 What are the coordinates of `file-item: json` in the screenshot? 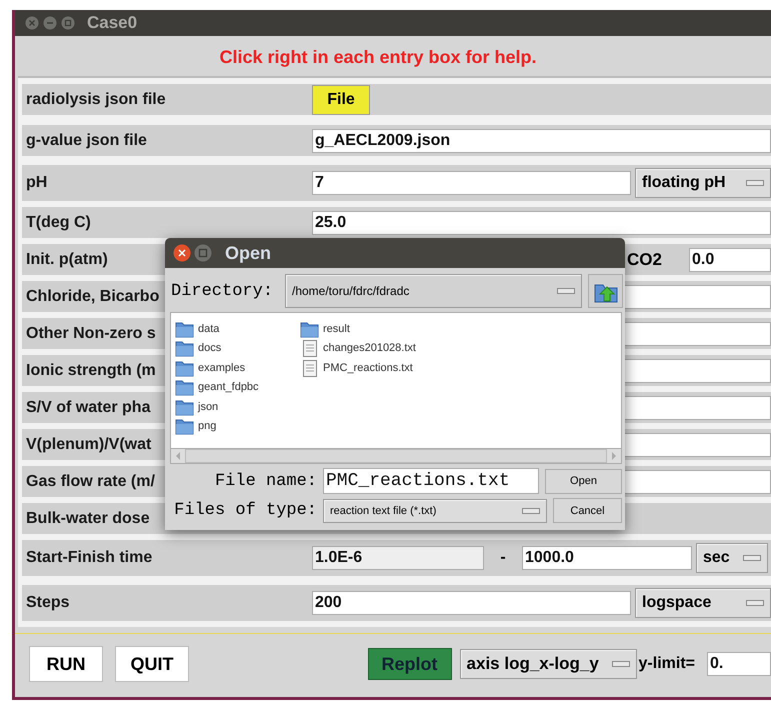 It's located at (196, 406).